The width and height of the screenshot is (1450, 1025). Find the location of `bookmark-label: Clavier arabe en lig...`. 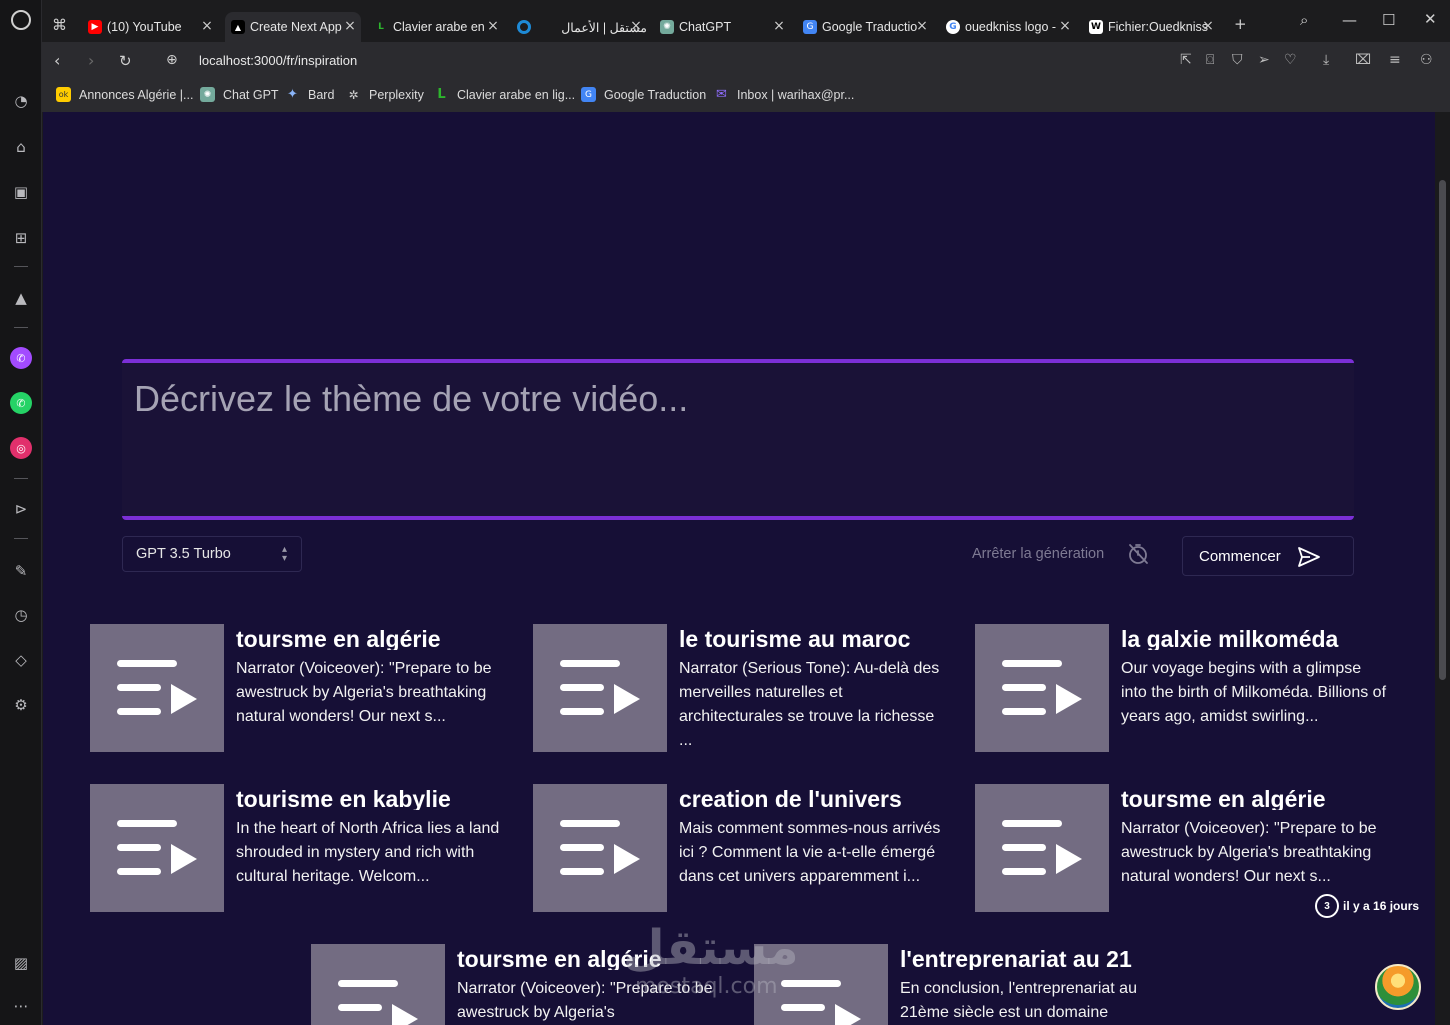

bookmark-label: Clavier arabe en lig... is located at coordinates (516, 94).